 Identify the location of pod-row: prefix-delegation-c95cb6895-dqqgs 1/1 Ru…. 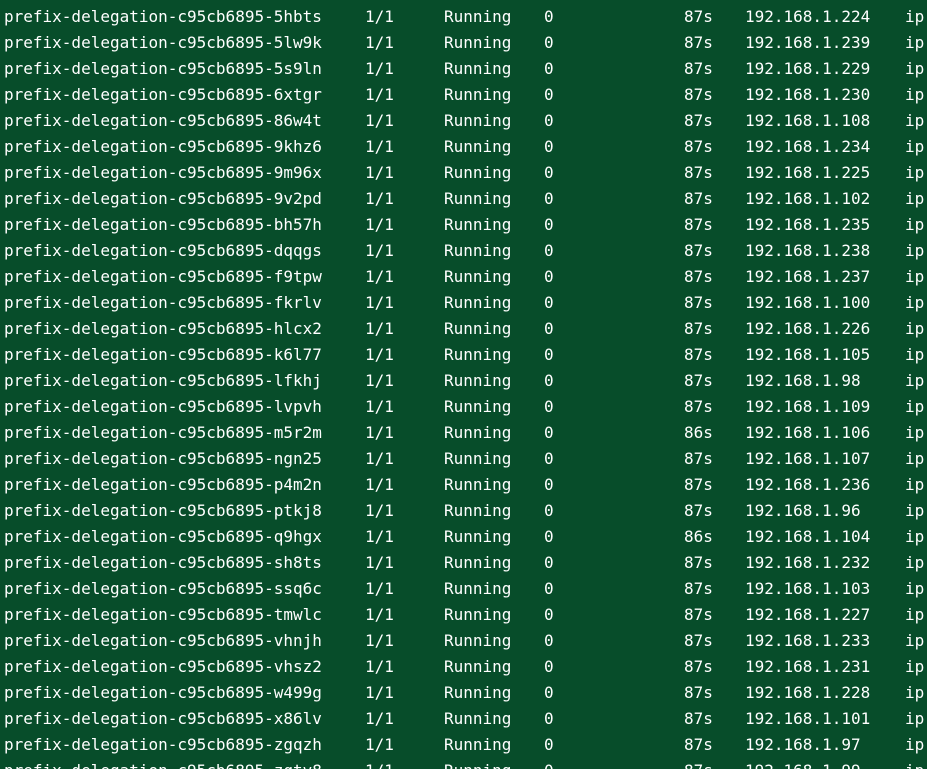
(463, 251).